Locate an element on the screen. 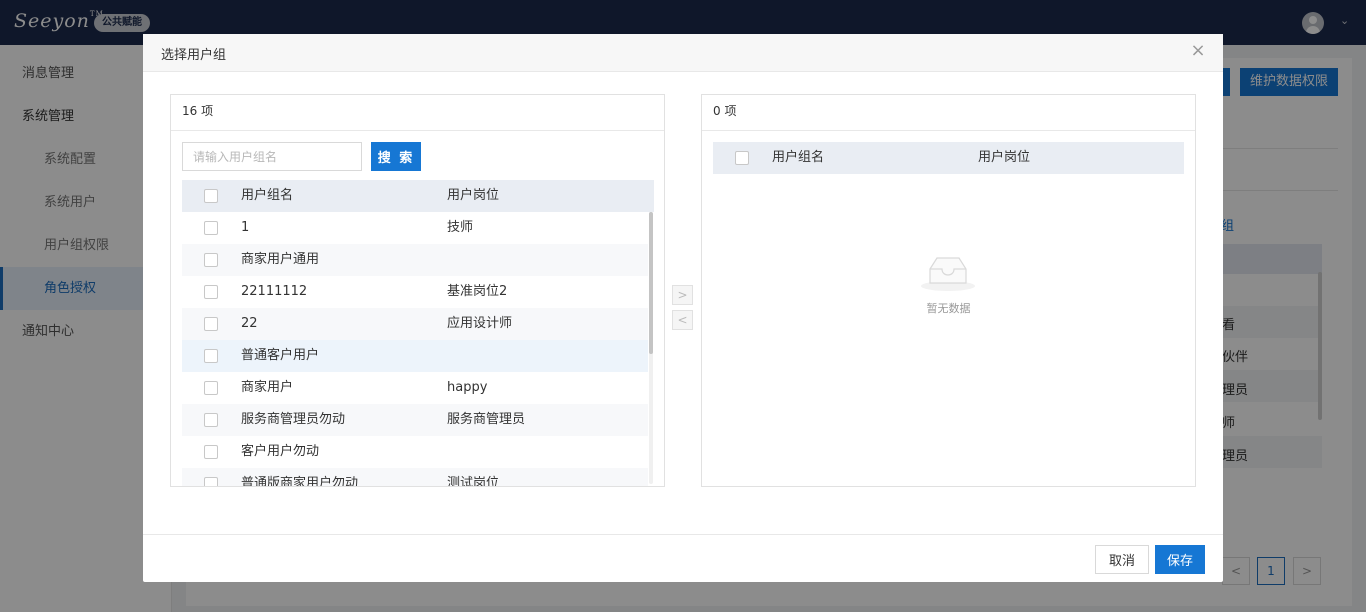 The height and width of the screenshot is (612, 1366). cell-post: 应用设计师 is located at coordinates (480, 323).